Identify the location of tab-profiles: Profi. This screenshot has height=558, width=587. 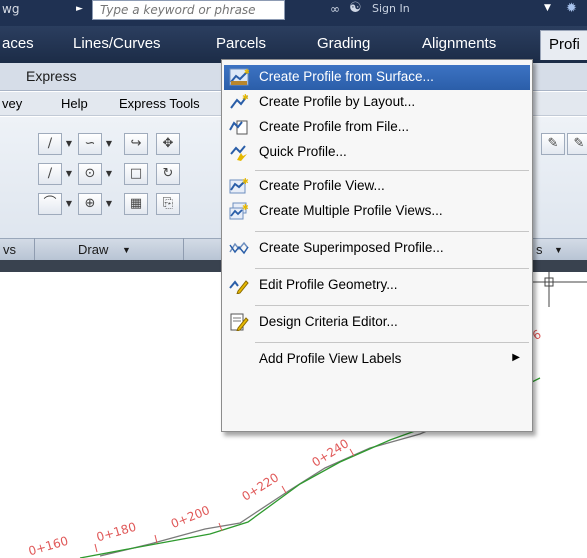
(563, 45).